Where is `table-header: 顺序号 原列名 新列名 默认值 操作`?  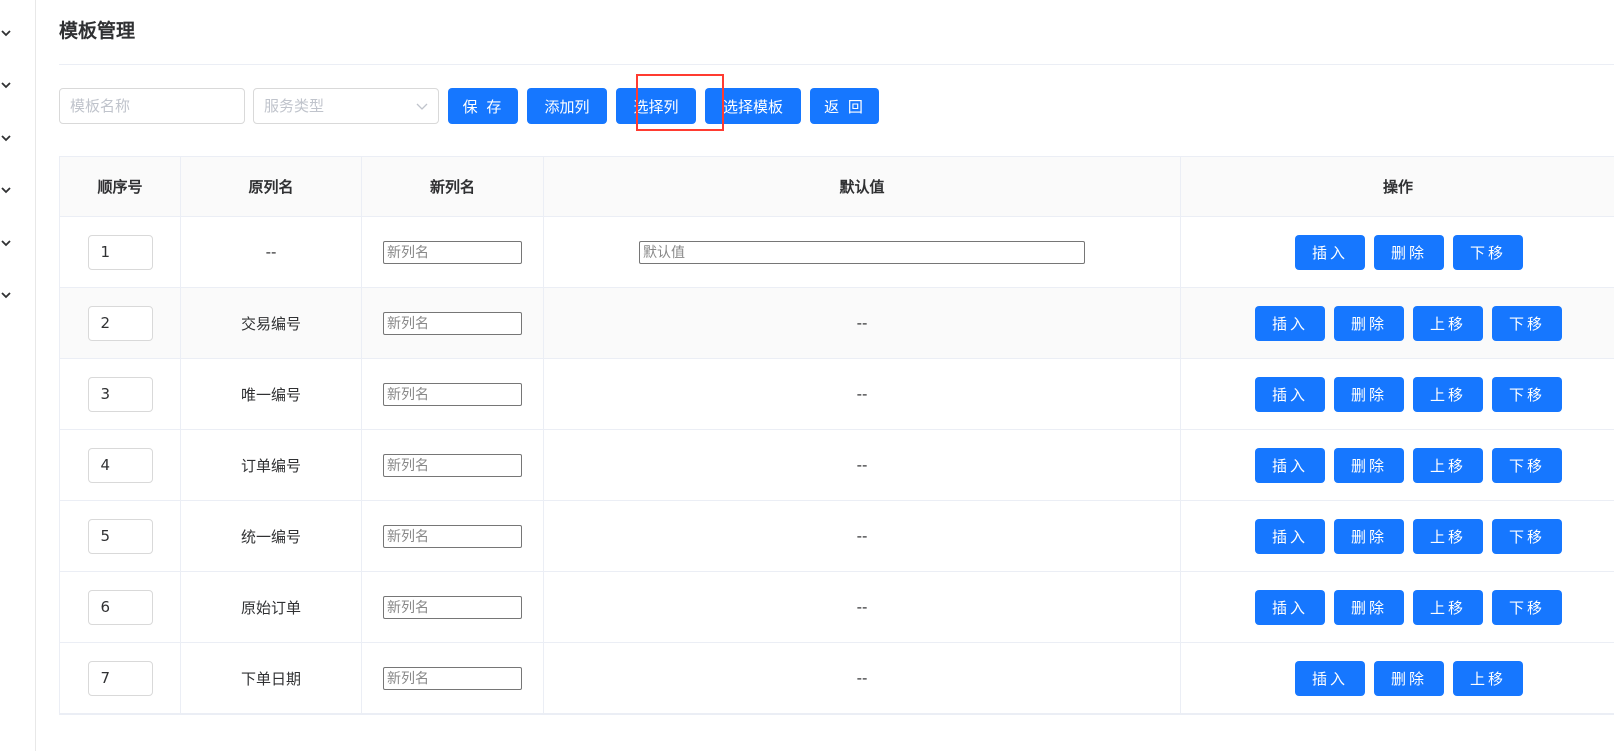
table-header: 顺序号 原列名 新列名 默认值 操作 is located at coordinates (837, 187).